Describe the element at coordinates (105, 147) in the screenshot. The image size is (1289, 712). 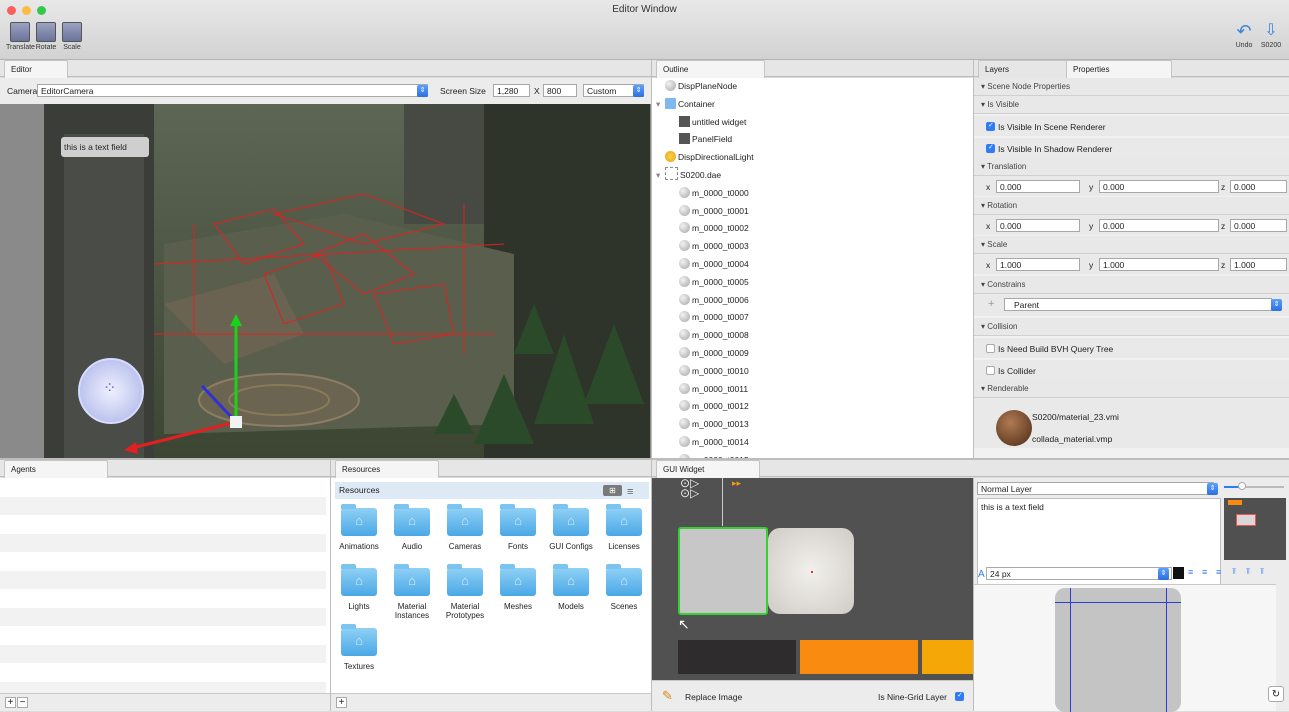
I see `viewport-text-field: this is a text field` at that location.